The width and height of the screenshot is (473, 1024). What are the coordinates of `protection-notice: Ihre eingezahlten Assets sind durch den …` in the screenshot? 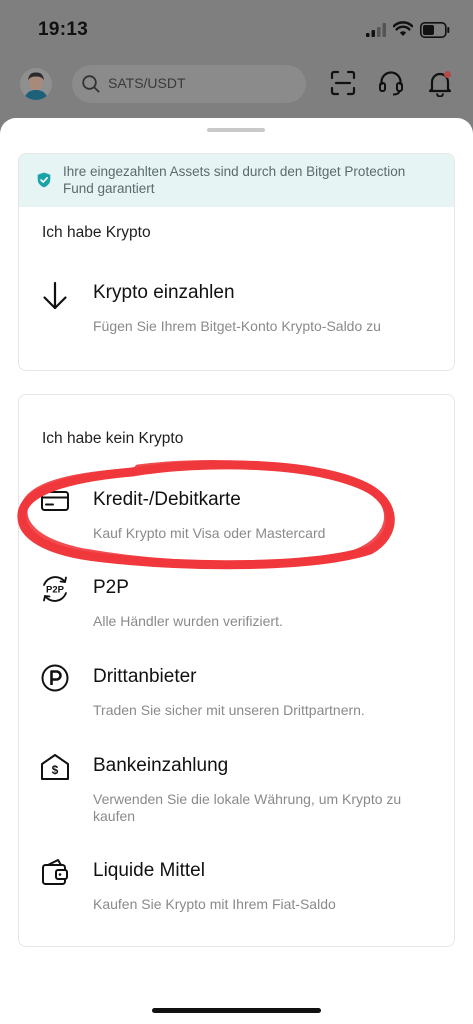 It's located at (236, 180).